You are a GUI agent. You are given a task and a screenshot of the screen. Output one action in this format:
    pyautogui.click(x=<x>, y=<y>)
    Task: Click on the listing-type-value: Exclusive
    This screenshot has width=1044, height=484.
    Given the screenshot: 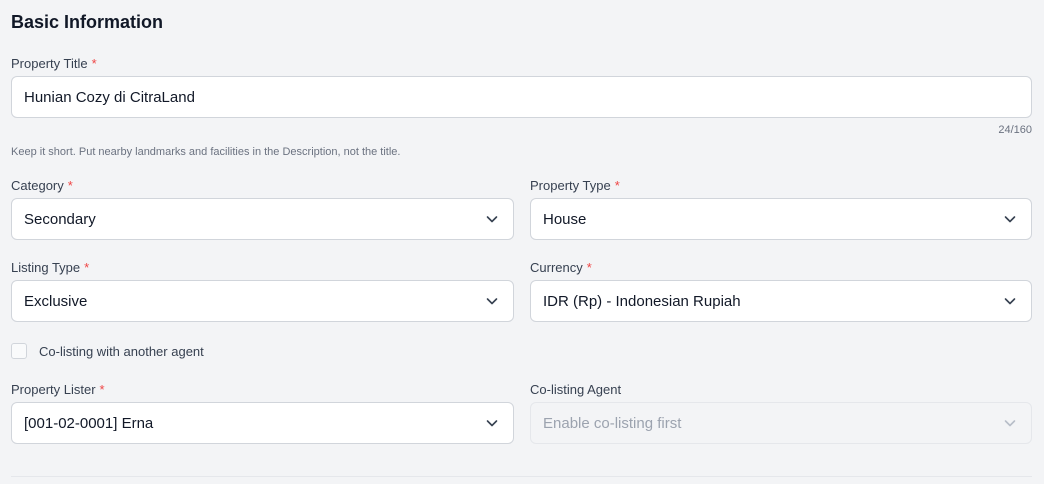 What is the action you would take?
    pyautogui.click(x=56, y=301)
    